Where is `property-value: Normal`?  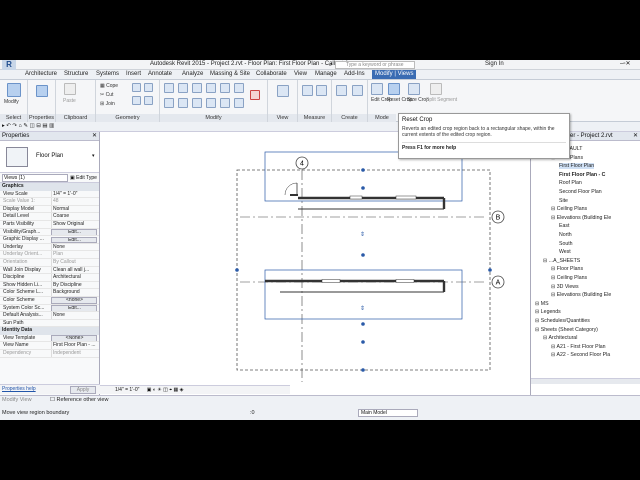
property-value: Normal is located at coordinates (74, 209).